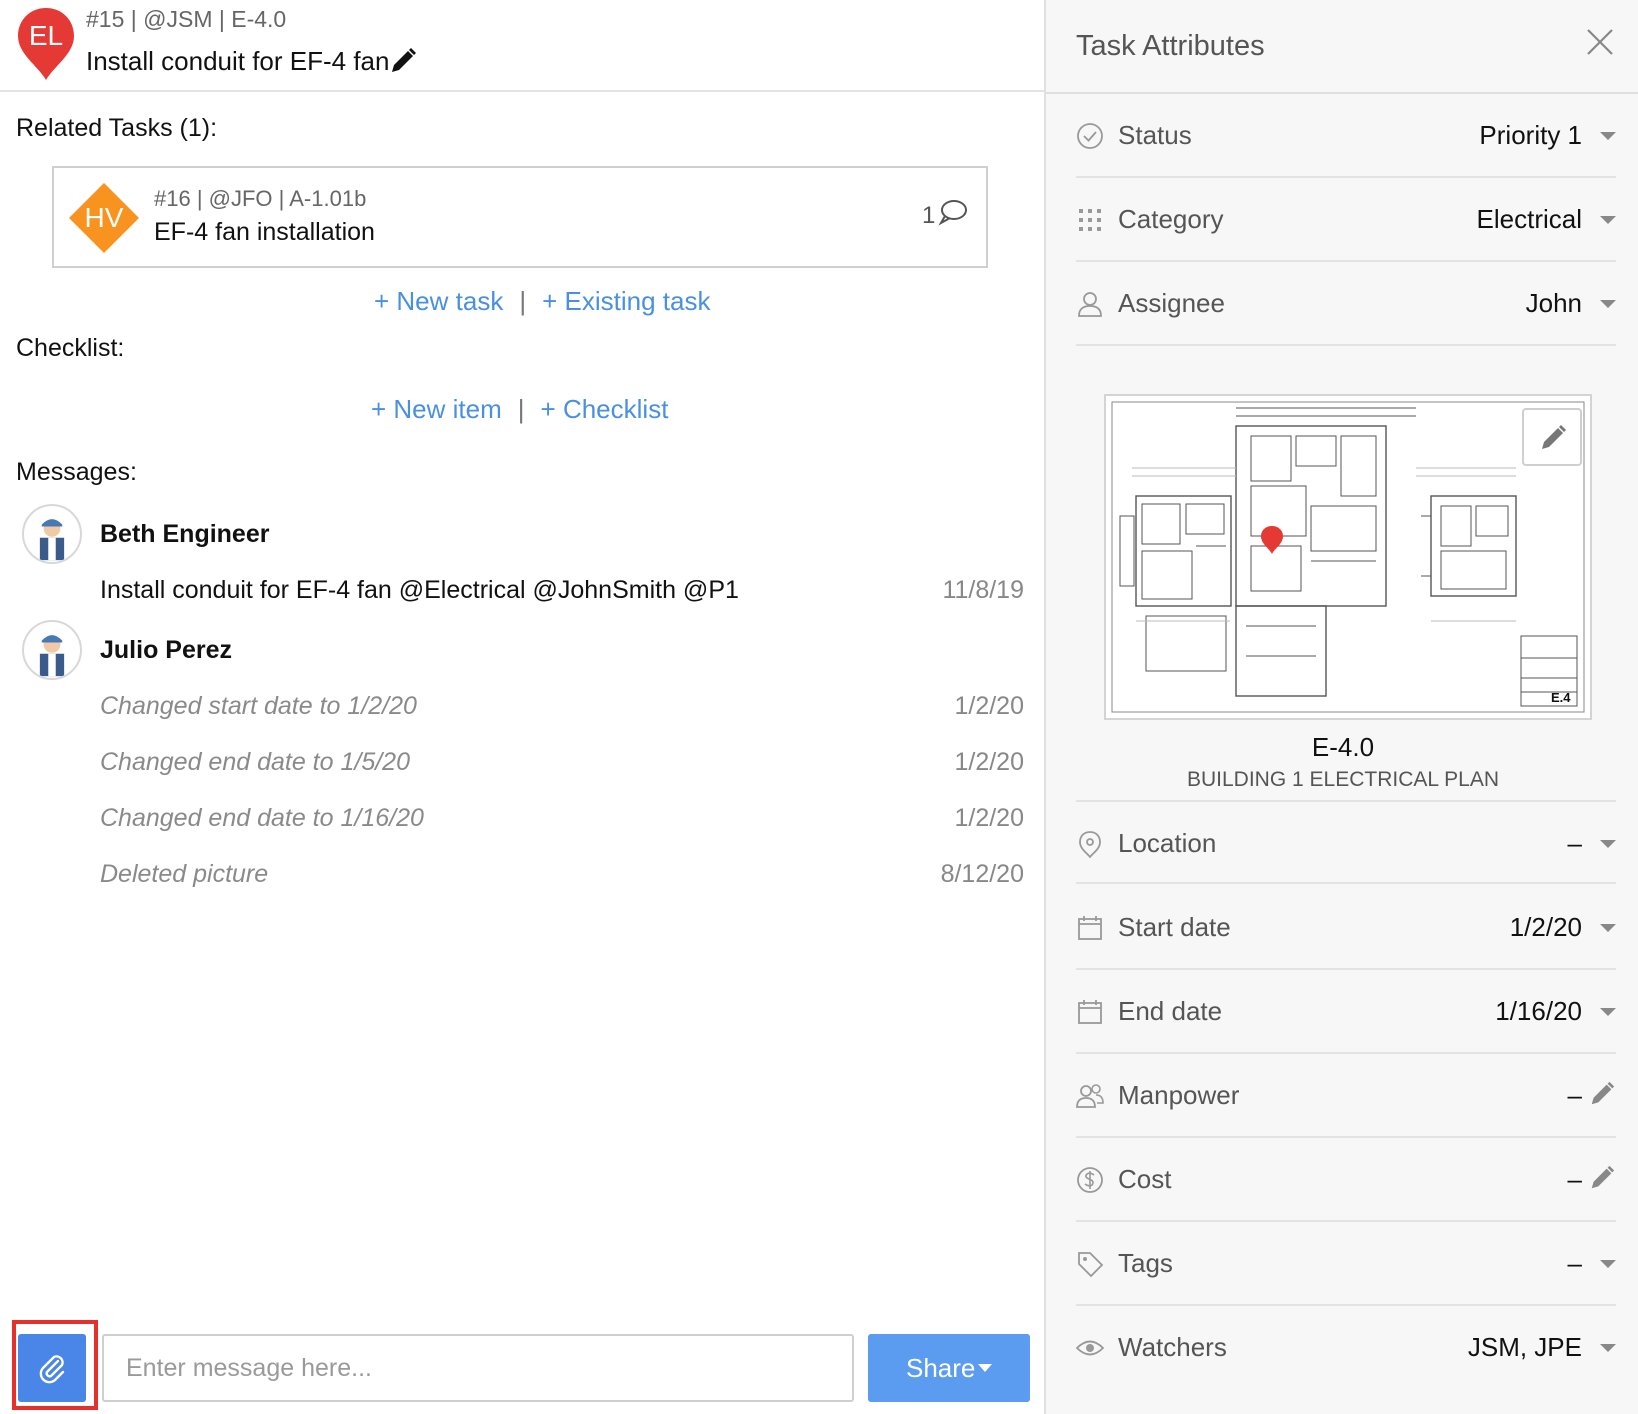  Describe the element at coordinates (1090, 1096) in the screenshot. I see `people-icon` at that location.